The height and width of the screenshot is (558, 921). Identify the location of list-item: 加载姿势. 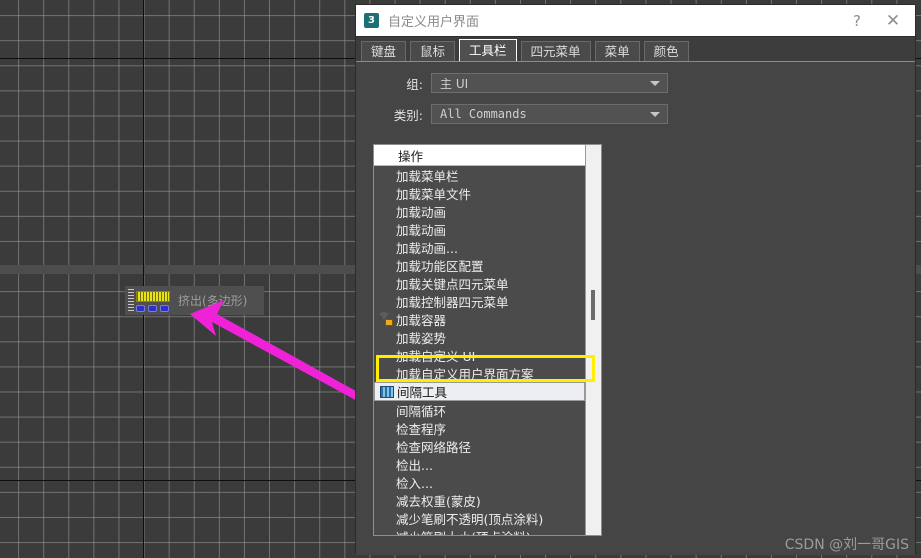
(479, 337).